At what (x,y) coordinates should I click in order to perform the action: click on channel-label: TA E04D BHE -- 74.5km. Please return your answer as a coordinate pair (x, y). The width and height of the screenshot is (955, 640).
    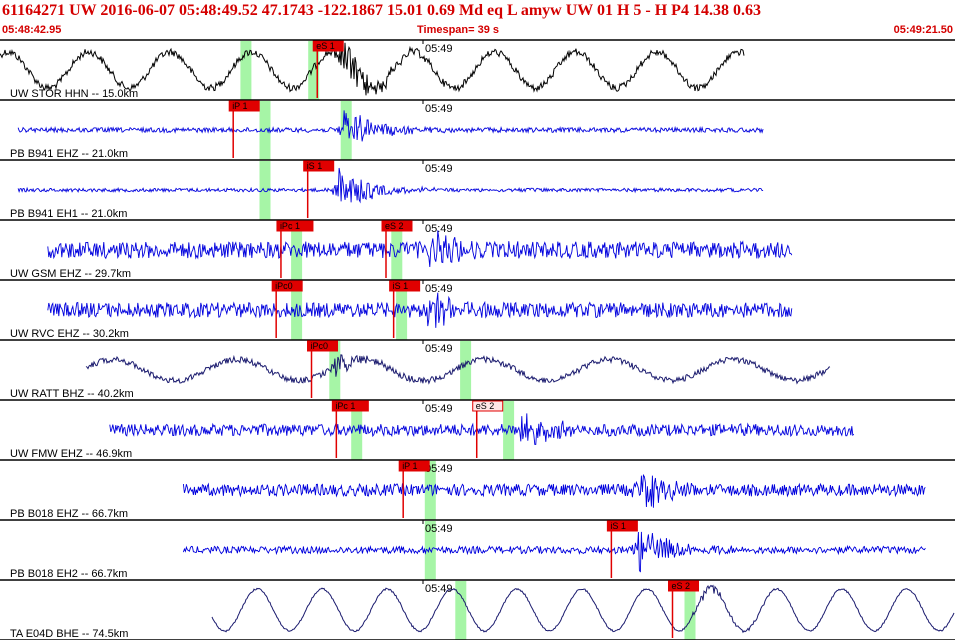
    Looking at the image, I should click on (69, 634).